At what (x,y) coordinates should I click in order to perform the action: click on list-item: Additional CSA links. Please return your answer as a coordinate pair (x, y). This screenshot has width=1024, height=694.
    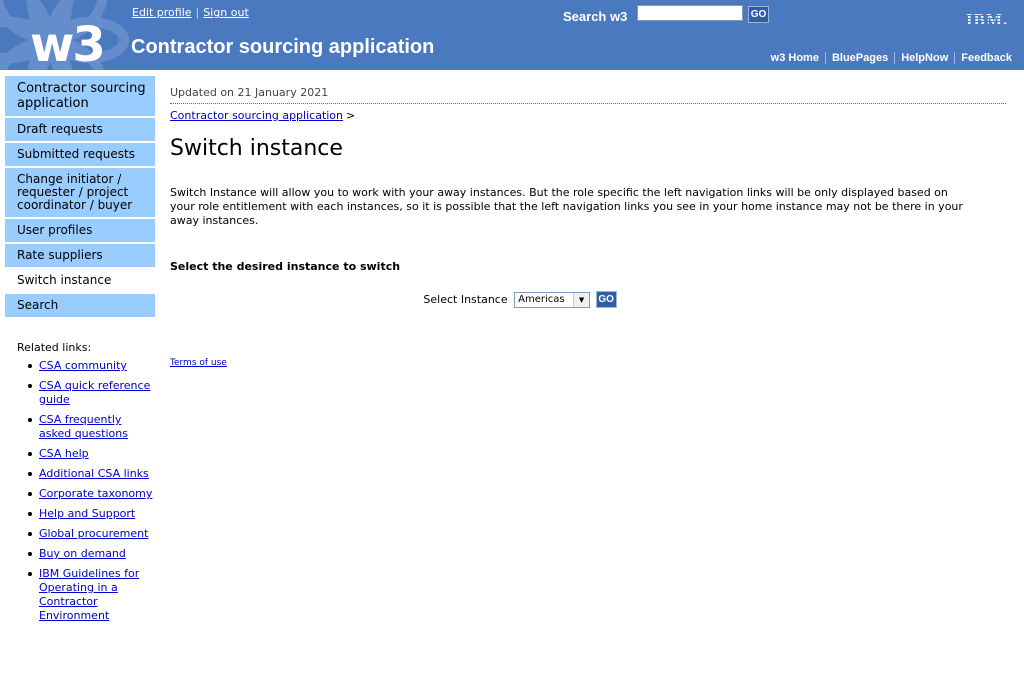
    Looking at the image, I should click on (92, 474).